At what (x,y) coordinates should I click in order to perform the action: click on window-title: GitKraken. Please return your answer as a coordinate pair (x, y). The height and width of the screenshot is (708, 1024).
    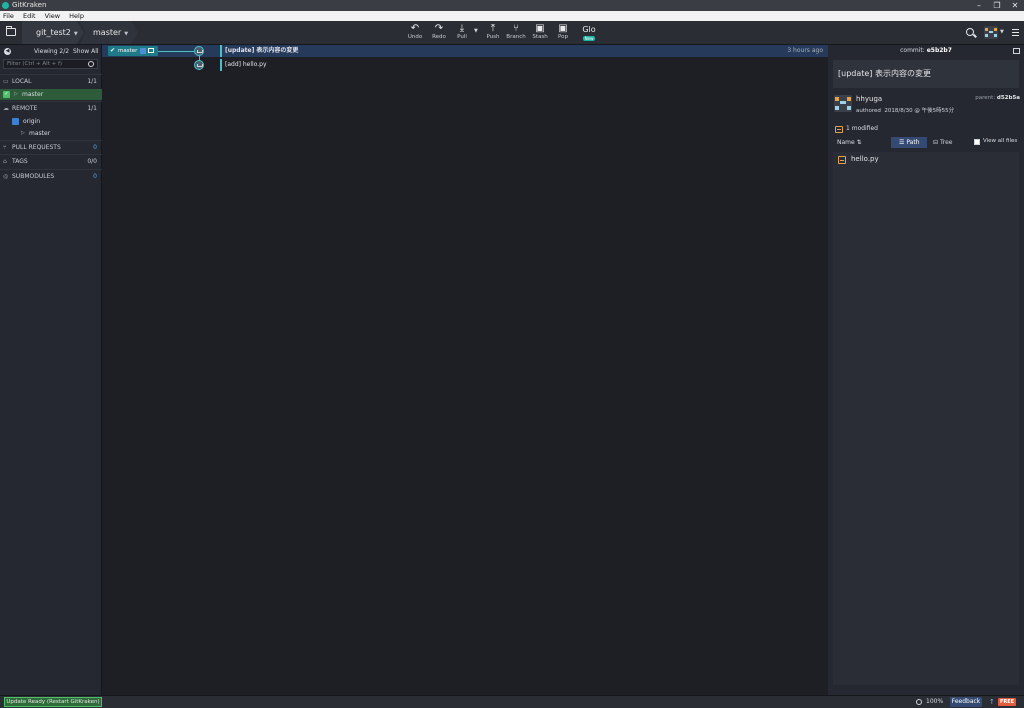
    Looking at the image, I should click on (29, 5).